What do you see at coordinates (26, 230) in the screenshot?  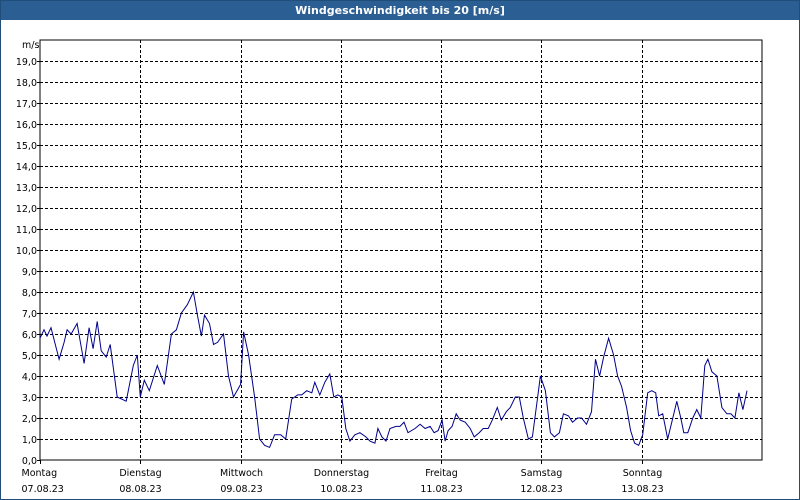 I see `y-tick-label: 11,0` at bounding box center [26, 230].